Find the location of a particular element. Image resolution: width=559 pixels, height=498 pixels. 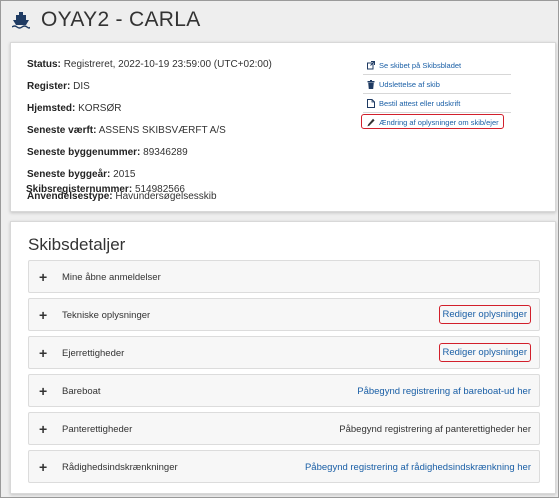

info-value: 2015 is located at coordinates (124, 174).